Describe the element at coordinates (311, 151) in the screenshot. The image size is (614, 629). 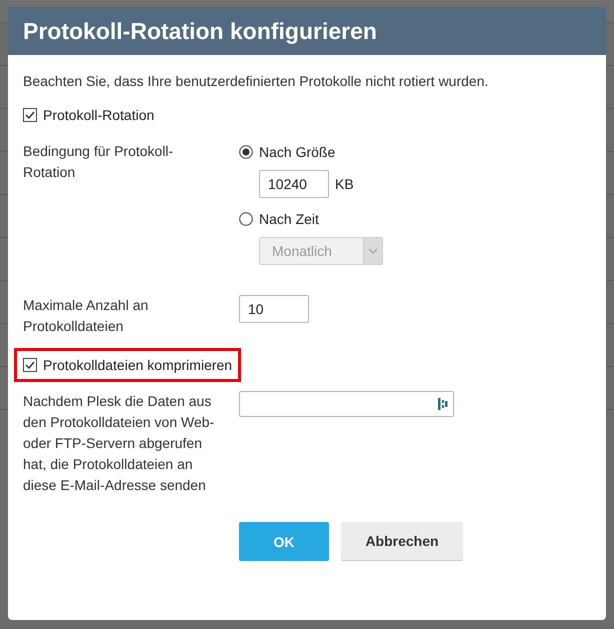
I see `radio-option: Nach Größe` at that location.